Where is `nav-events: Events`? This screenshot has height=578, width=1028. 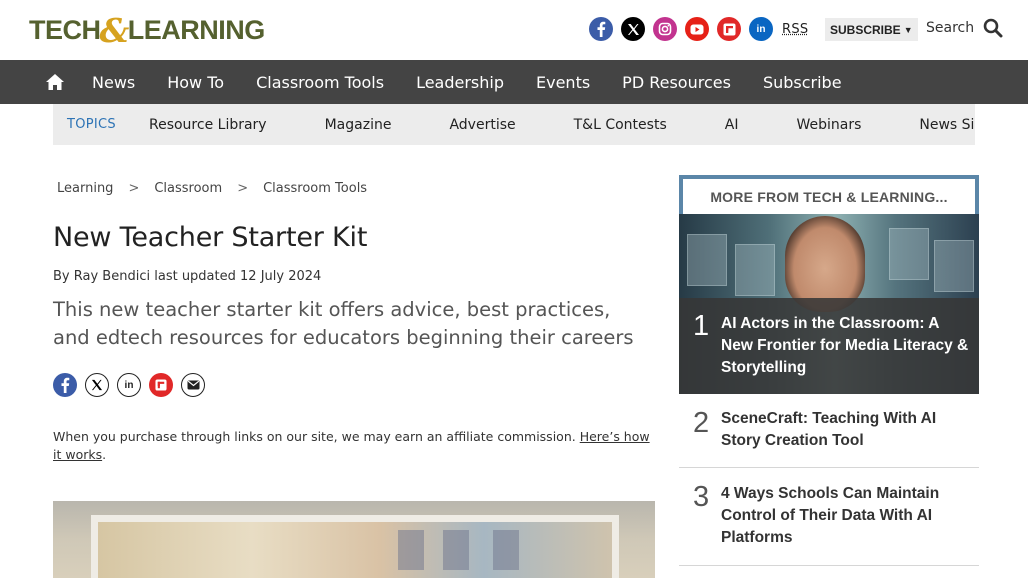
nav-events: Events is located at coordinates (563, 82).